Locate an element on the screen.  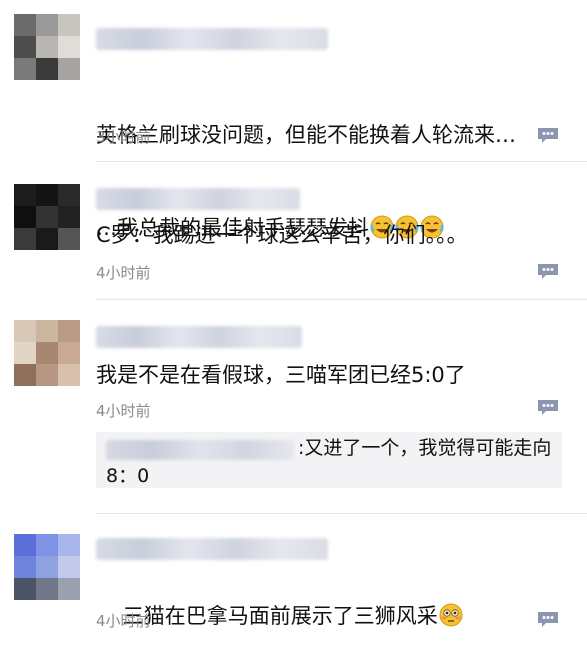
comment-text: 我是不是在看假球，三喵军团已经5:0了 is located at coordinates (281, 375).